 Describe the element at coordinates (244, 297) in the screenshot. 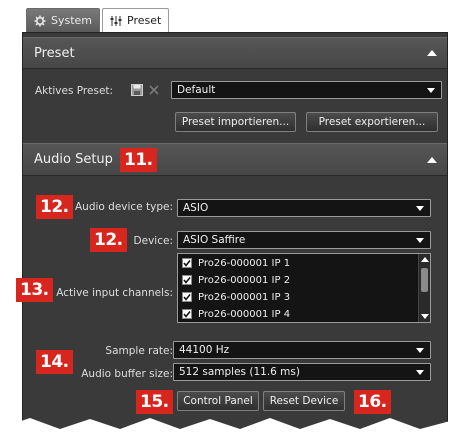

I see `channel-name: Pro26-000001 IP 3` at that location.